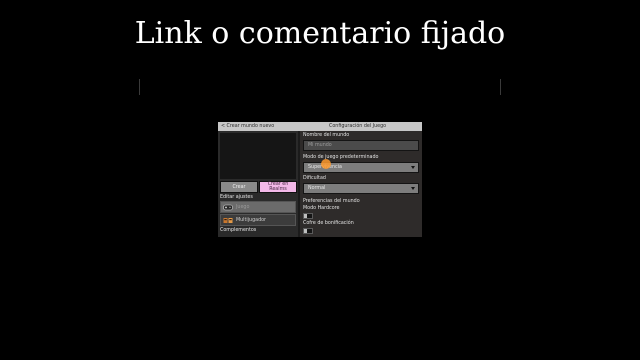 This screenshot has width=640, height=360. Describe the element at coordinates (238, 230) in the screenshot. I see `complements-heading: Complementos` at that location.